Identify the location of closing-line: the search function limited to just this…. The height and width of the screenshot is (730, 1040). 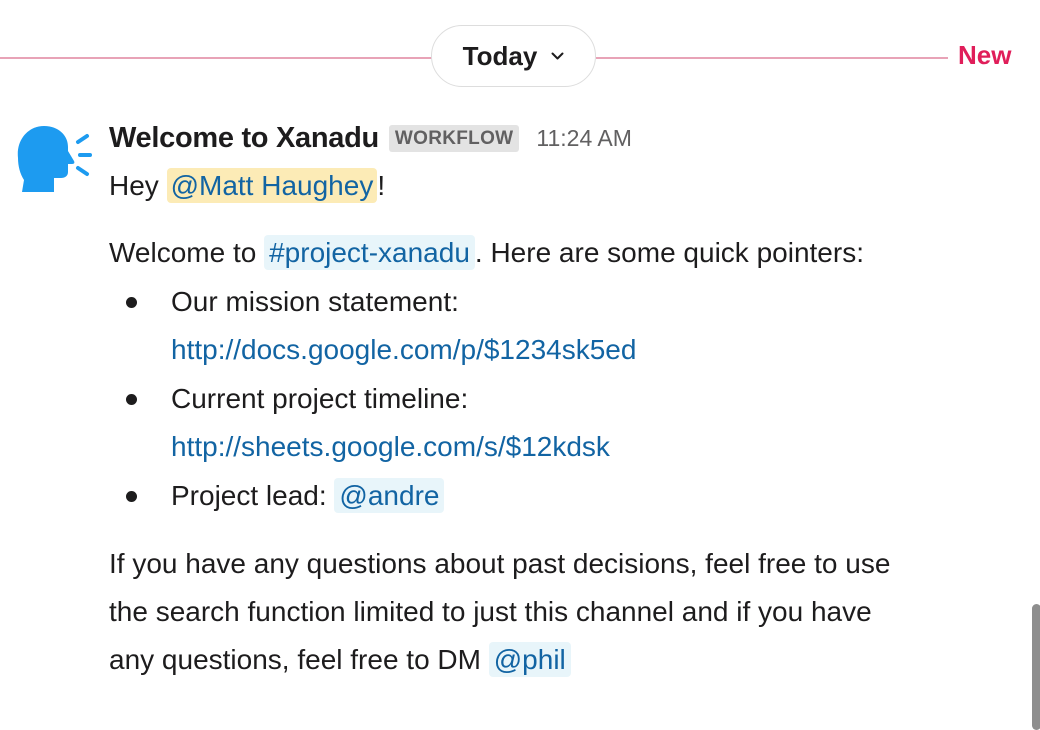
(490, 611).